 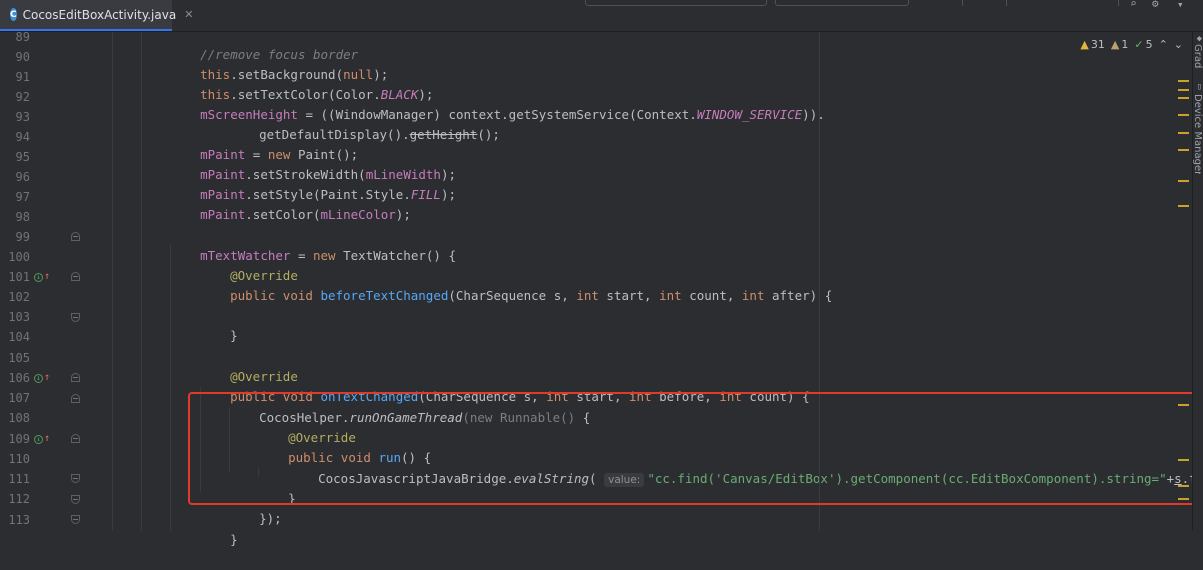 What do you see at coordinates (1139, 44) in the screenshot?
I see `check-icon: ✓` at bounding box center [1139, 44].